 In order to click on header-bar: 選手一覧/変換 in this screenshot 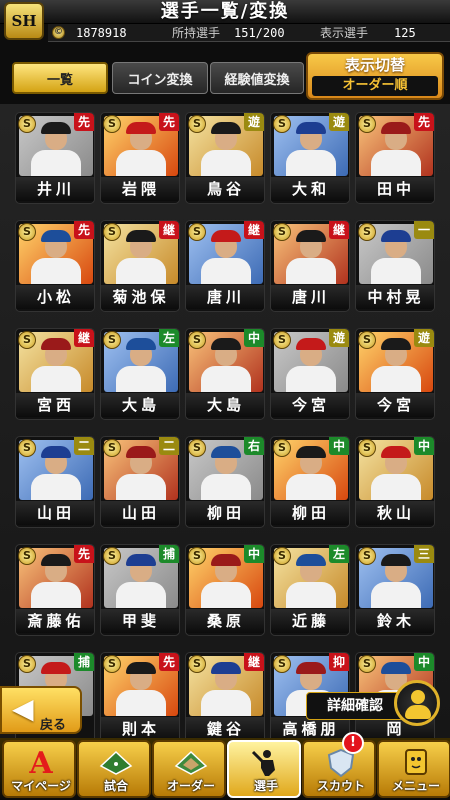, I will do `click(225, 12)`.